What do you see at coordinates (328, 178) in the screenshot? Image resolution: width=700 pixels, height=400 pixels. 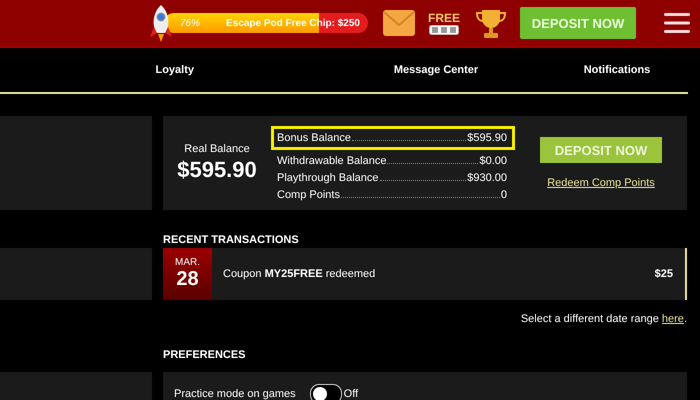 I see `balance-label: Playthrough Balance` at bounding box center [328, 178].